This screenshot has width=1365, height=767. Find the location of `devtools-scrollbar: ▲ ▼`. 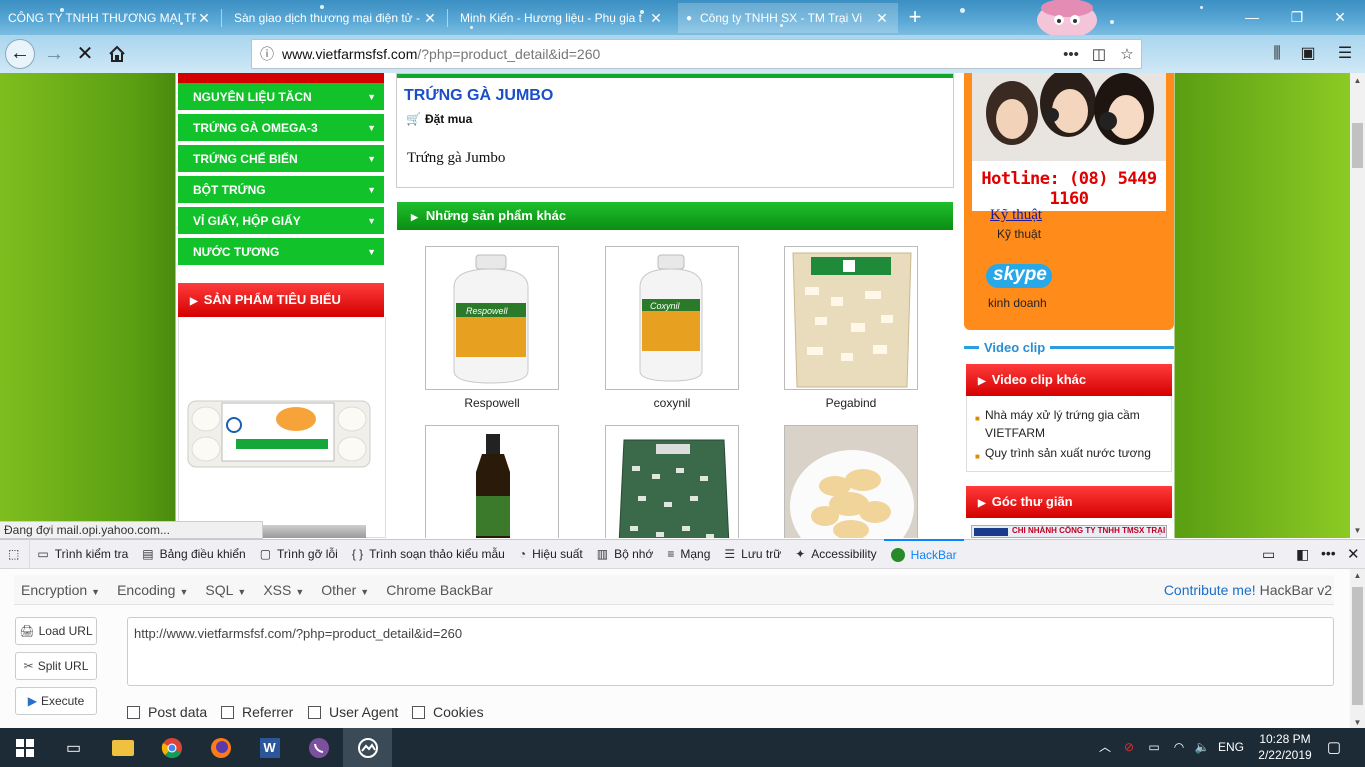

devtools-scrollbar: ▲ ▼ is located at coordinates (1357, 649).